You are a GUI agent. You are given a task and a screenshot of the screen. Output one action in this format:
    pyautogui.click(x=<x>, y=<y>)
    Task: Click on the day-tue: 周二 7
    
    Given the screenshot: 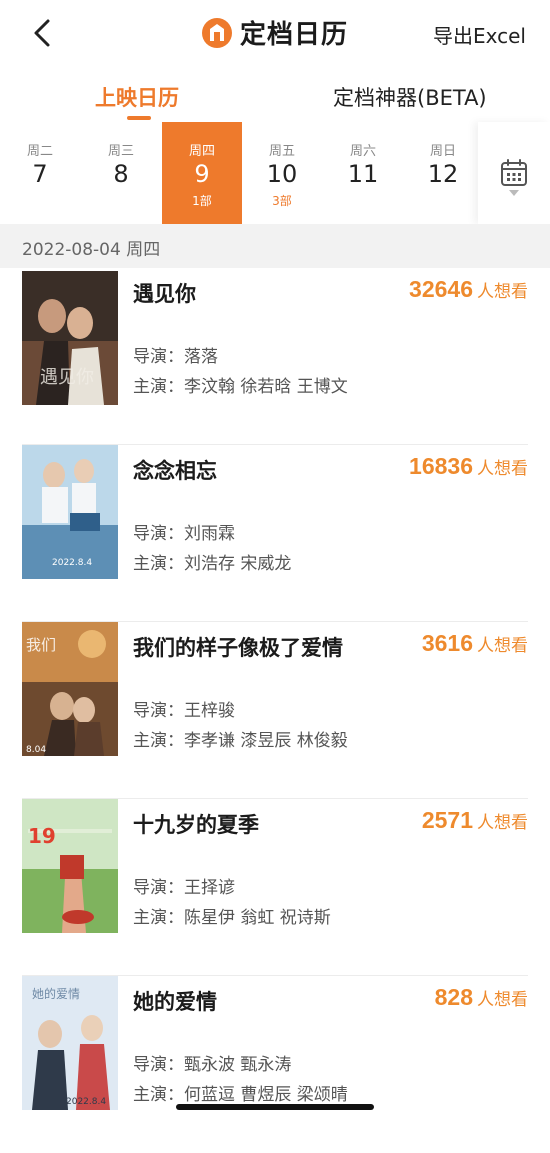 What is the action you would take?
    pyautogui.click(x=40, y=173)
    